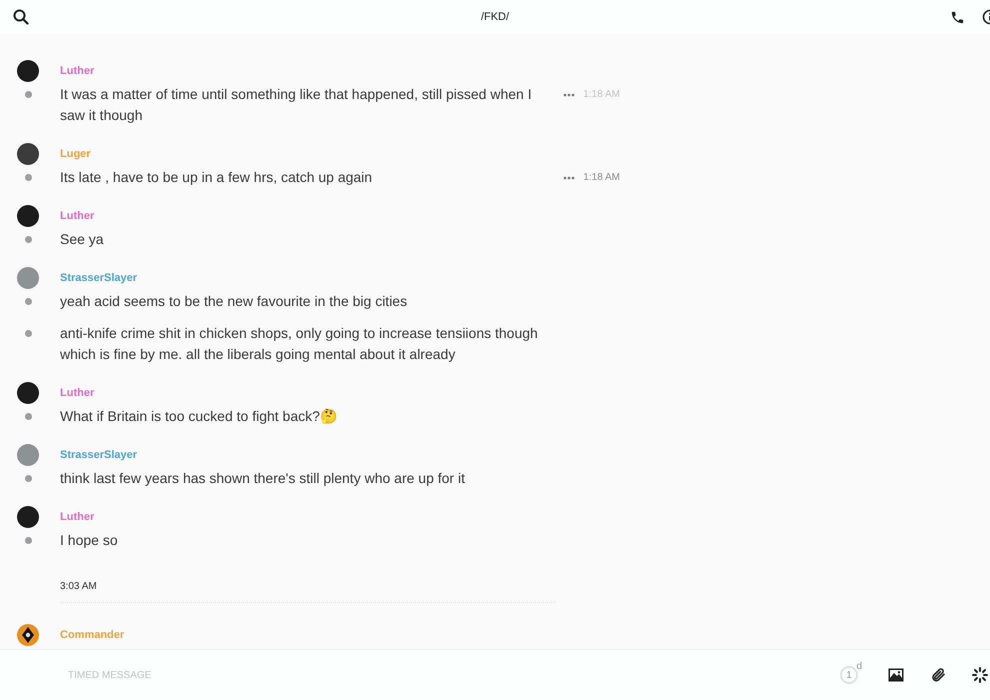  I want to click on channel-title: /FKD/, so click(495, 17).